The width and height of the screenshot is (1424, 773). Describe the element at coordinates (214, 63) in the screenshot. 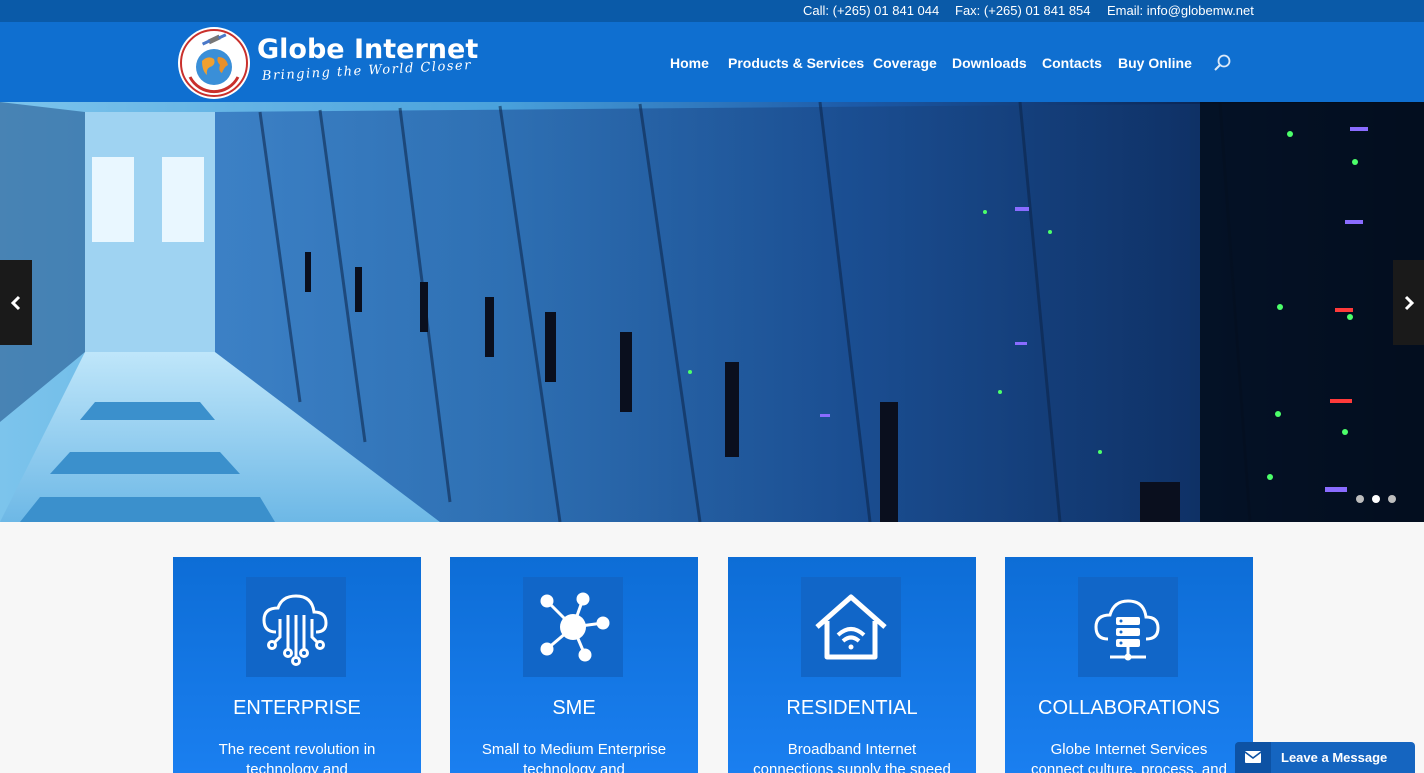

I see `globe-satellite-icon` at that location.